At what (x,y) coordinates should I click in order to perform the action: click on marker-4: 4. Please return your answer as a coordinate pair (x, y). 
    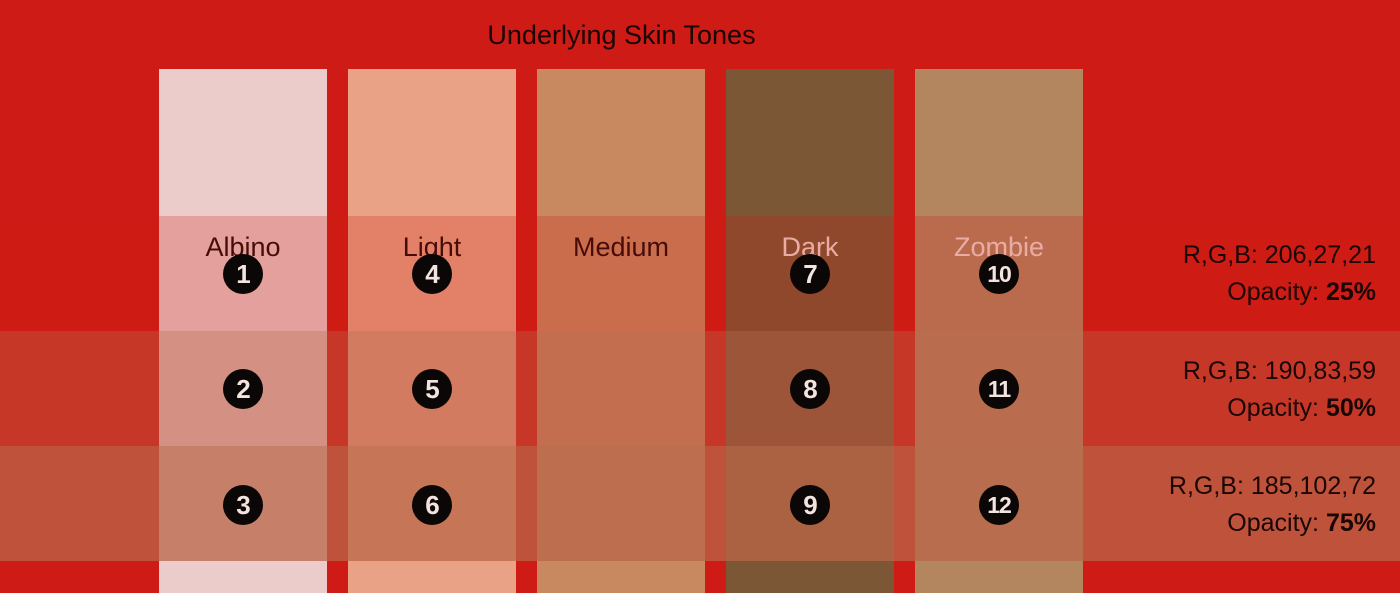
    Looking at the image, I should click on (432, 274).